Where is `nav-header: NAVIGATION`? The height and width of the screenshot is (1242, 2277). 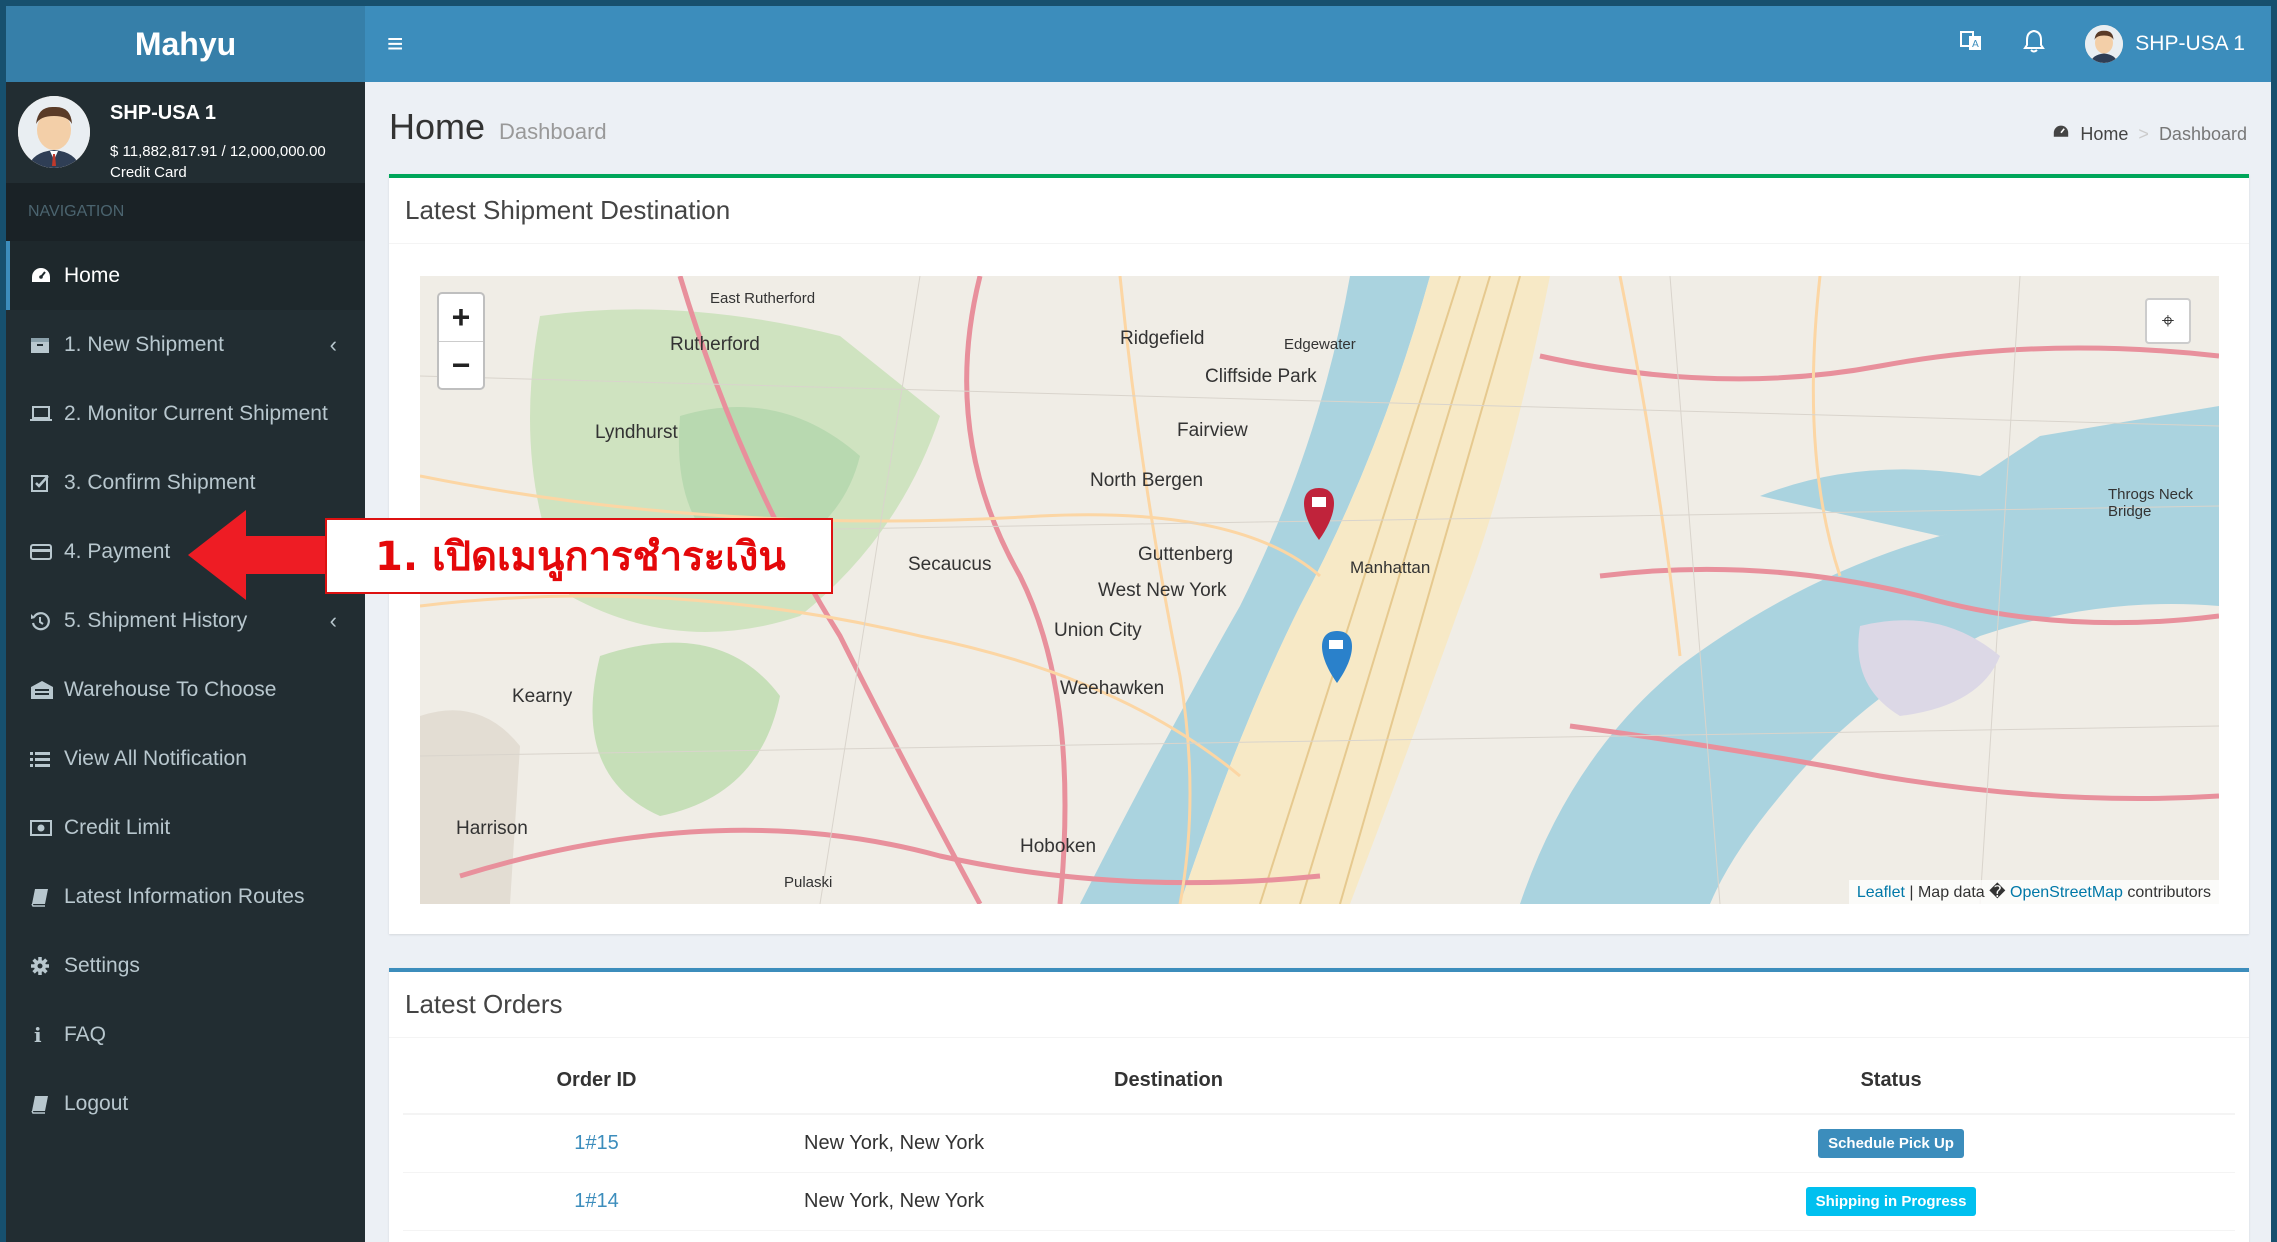 nav-header: NAVIGATION is located at coordinates (185, 212).